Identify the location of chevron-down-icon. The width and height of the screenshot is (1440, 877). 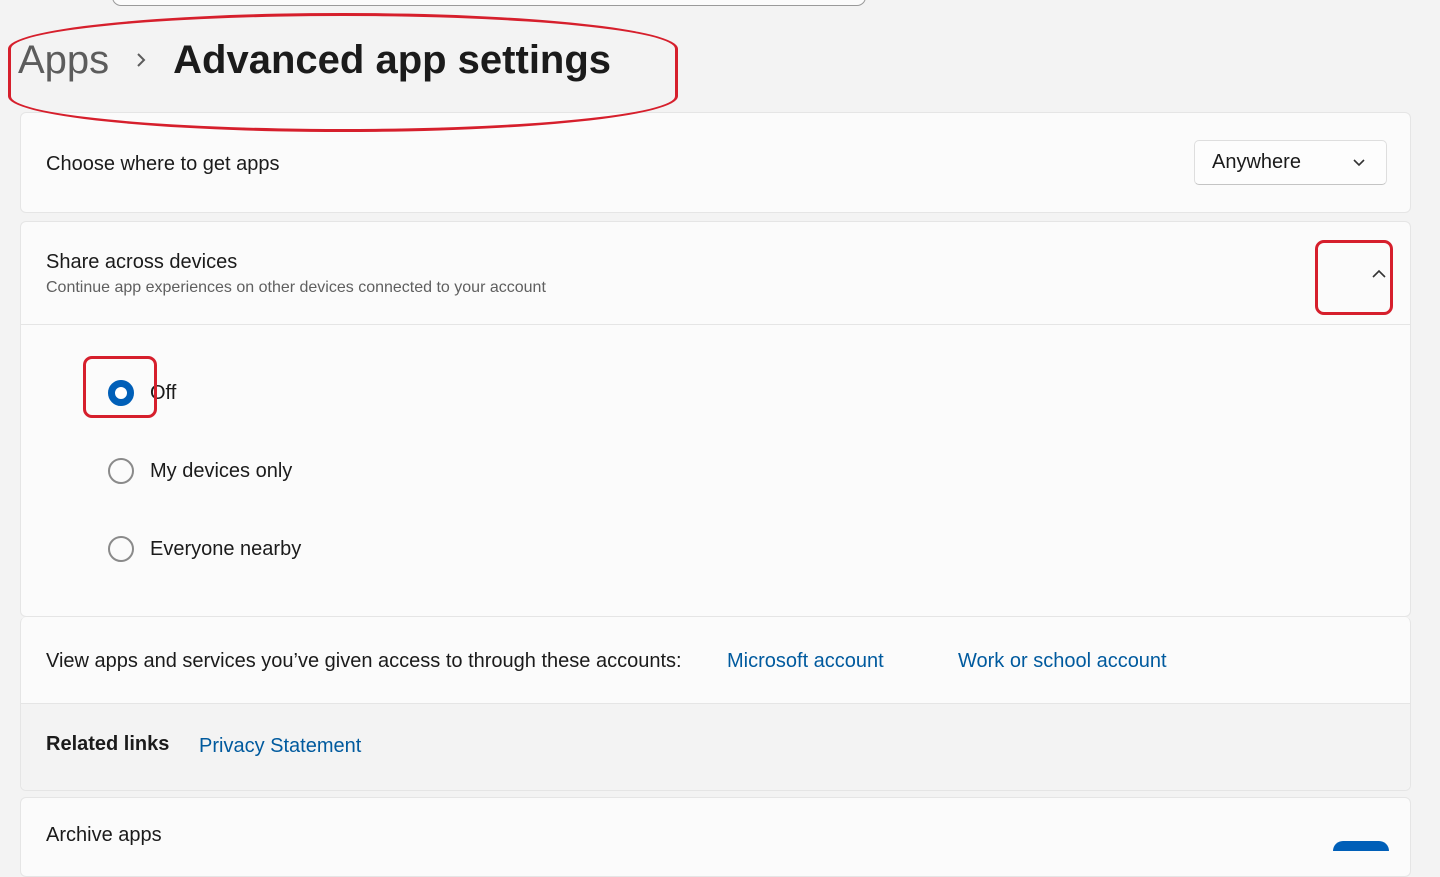
(1359, 162).